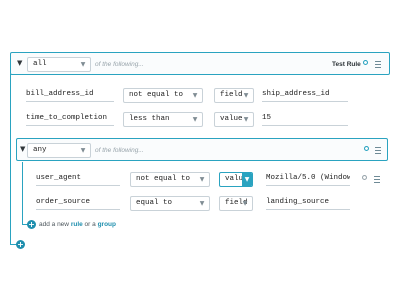  Describe the element at coordinates (78, 179) in the screenshot. I see `rule-field-input: user_agent` at that location.